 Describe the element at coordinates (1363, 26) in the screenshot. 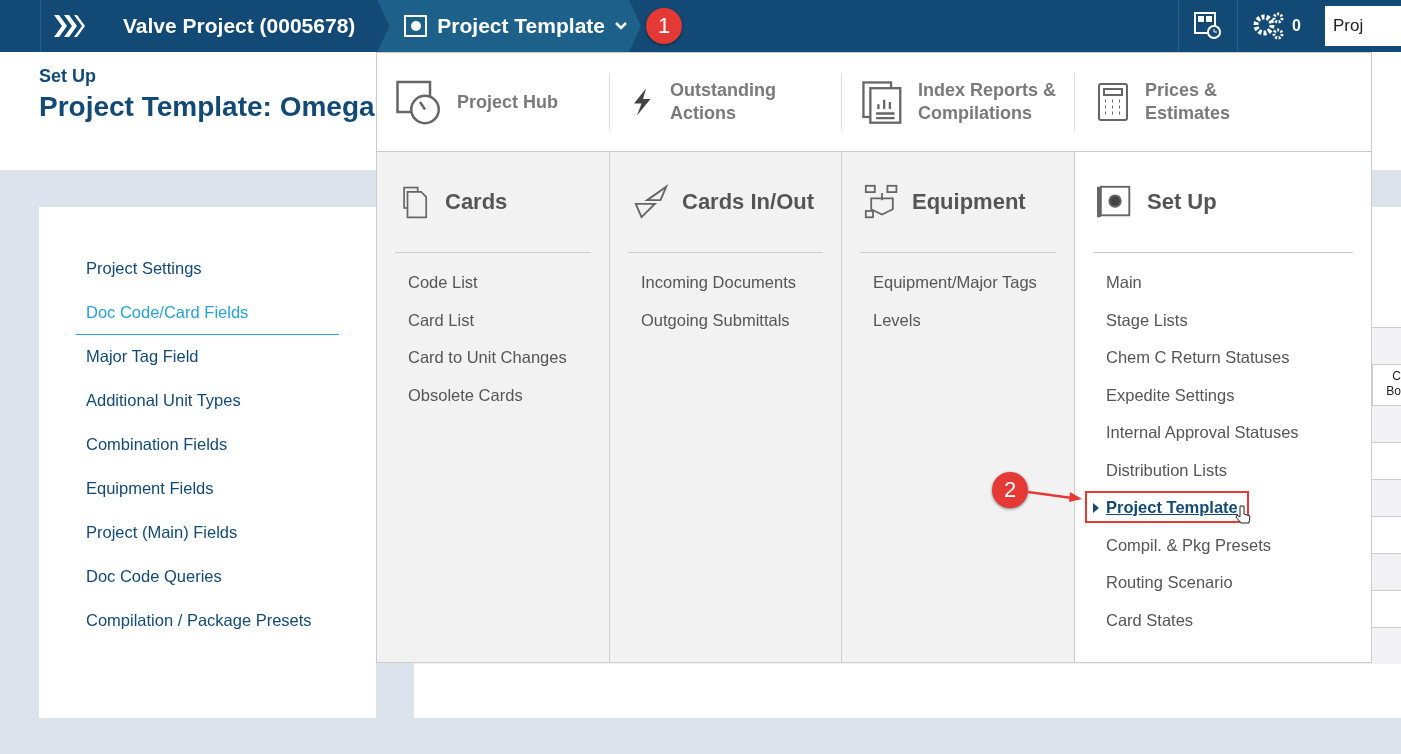

I see `search-field: Proj` at that location.